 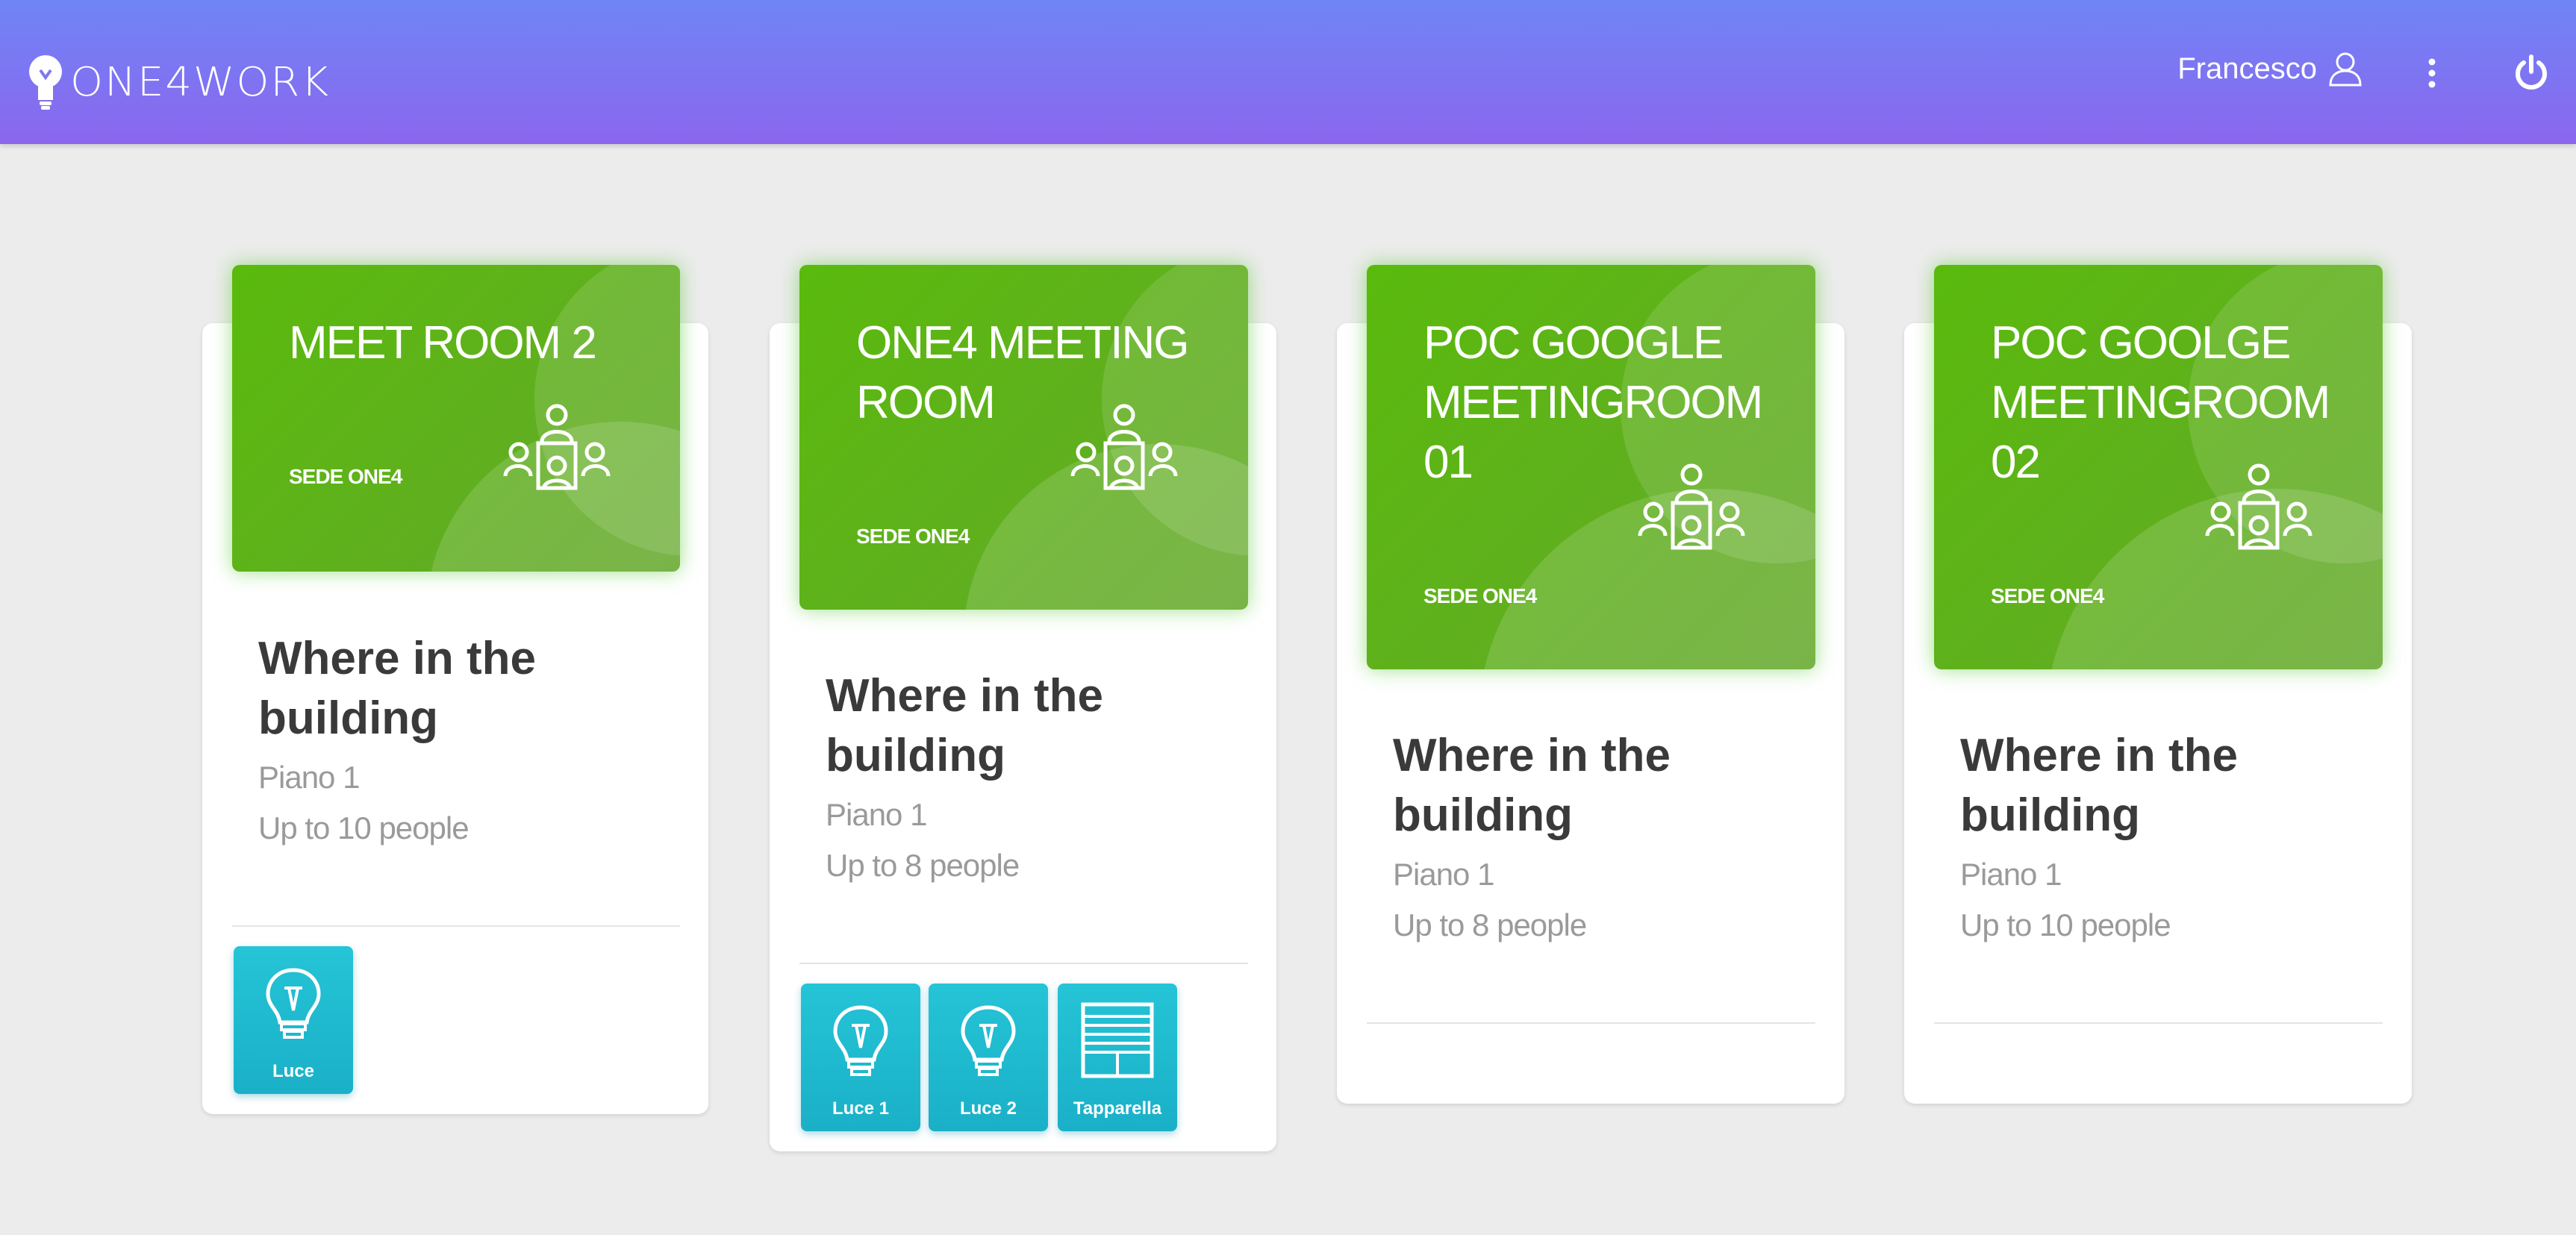 I want to click on more-vert-icon, so click(x=2432, y=73).